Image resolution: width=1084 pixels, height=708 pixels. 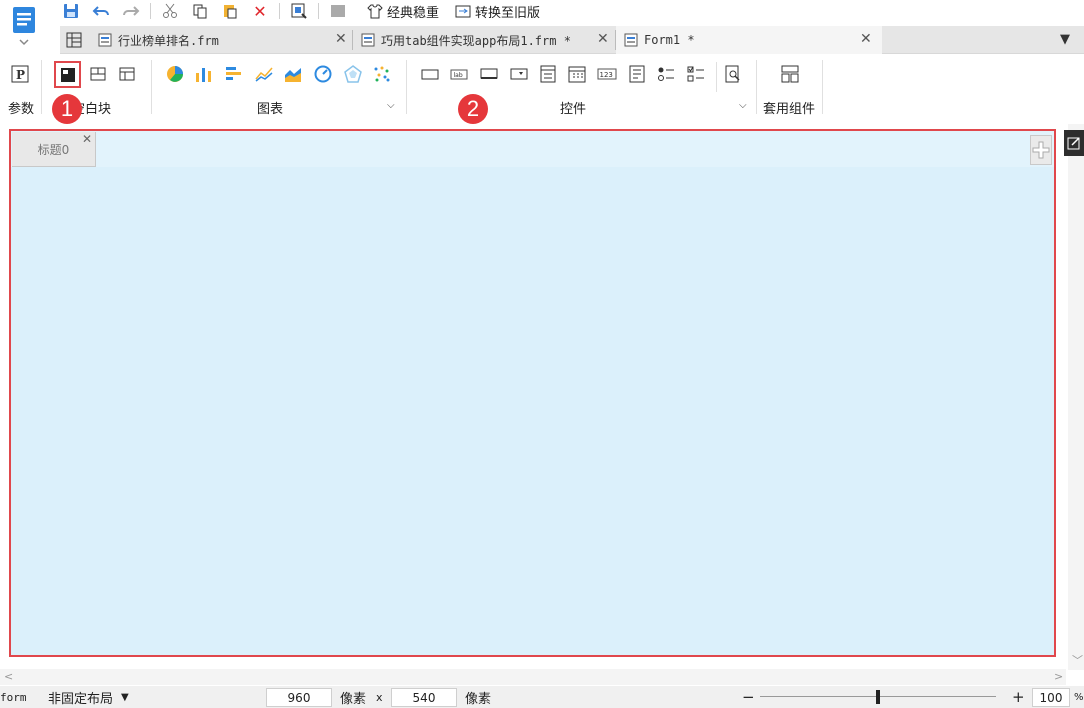 What do you see at coordinates (353, 699) in the screenshot?
I see `width-unit: 像素` at bounding box center [353, 699].